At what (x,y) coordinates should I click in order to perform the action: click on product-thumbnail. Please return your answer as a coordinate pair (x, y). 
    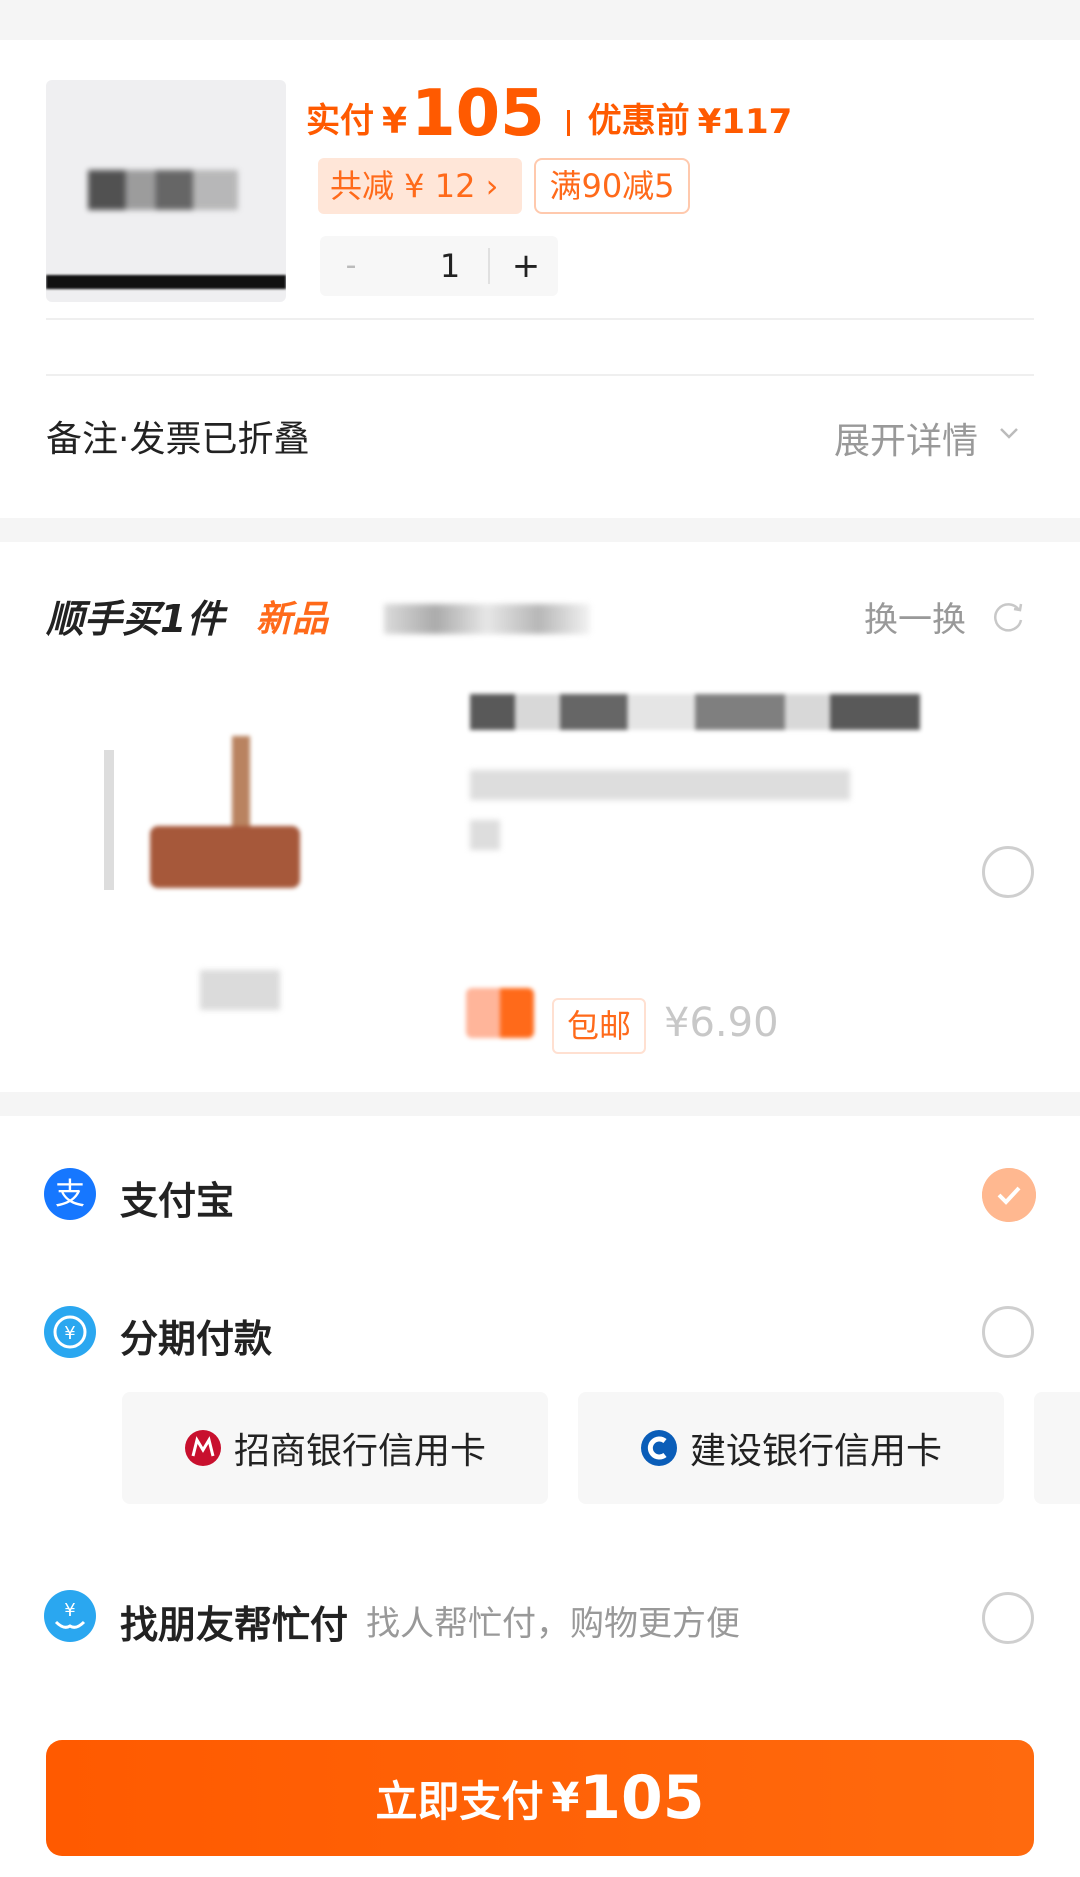
    Looking at the image, I should click on (166, 191).